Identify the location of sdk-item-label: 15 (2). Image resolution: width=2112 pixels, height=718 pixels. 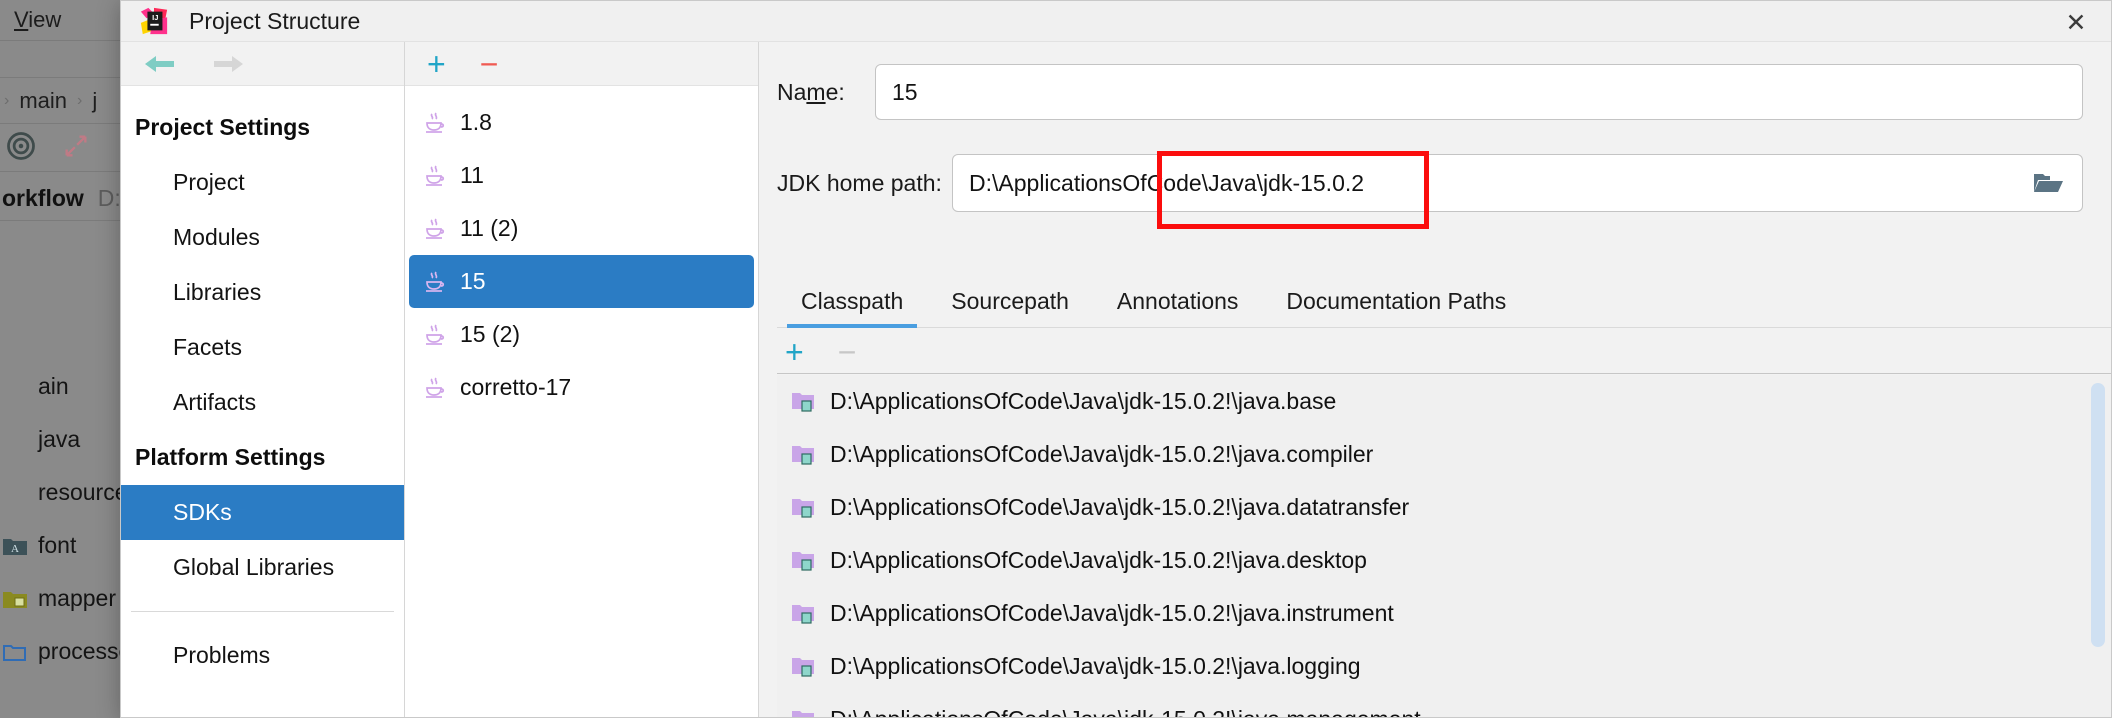
(490, 334).